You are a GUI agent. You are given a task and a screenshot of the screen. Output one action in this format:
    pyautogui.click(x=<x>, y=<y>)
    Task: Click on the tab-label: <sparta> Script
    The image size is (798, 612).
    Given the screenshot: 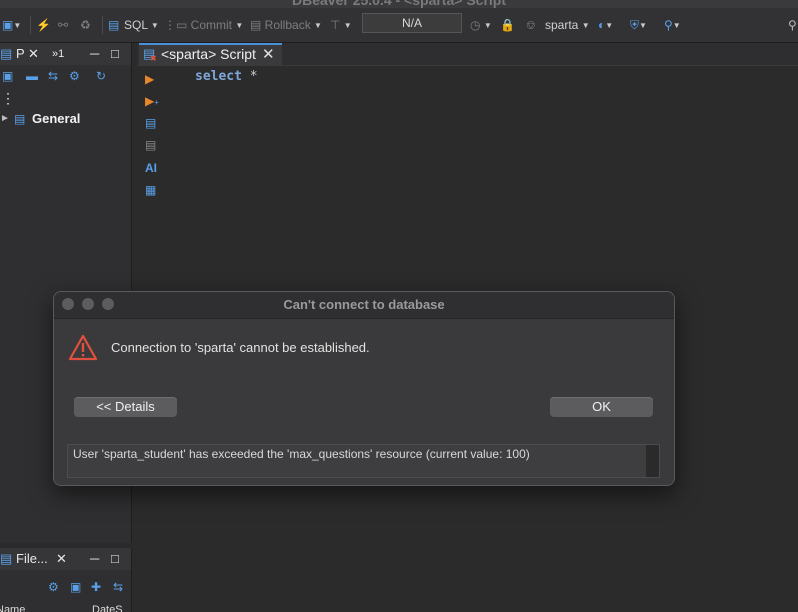 What is the action you would take?
    pyautogui.click(x=208, y=54)
    